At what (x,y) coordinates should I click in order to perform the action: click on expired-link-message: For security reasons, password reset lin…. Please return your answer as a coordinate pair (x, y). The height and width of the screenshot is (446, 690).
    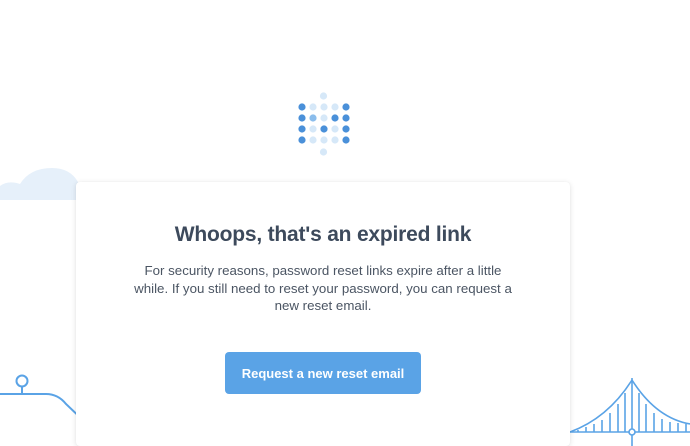
    Looking at the image, I should click on (323, 288).